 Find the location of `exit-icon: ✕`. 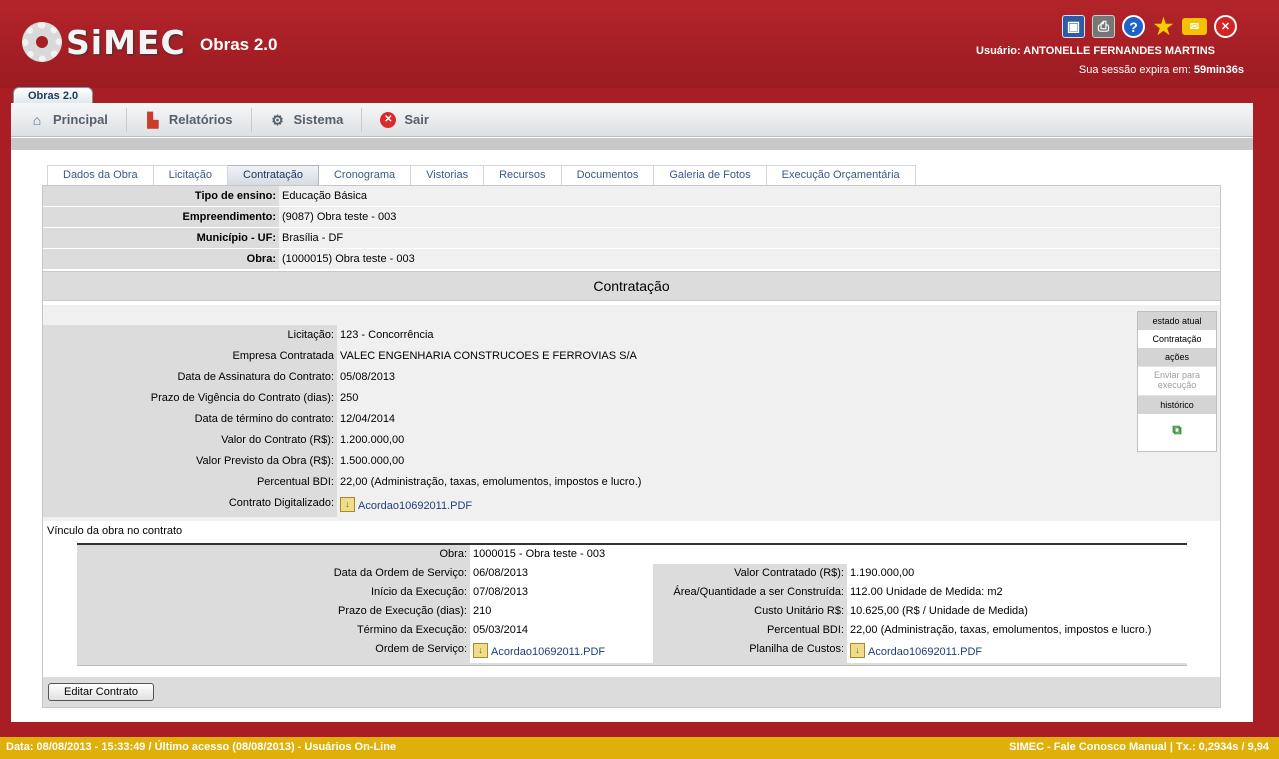

exit-icon: ✕ is located at coordinates (388, 119).